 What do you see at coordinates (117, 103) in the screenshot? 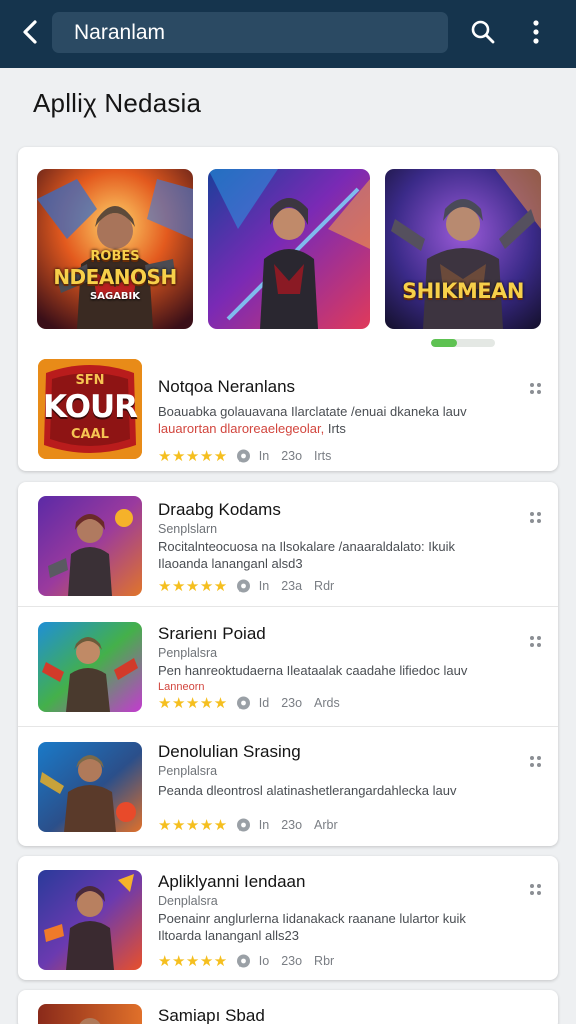
I see `page-title: Aplliχ Nedasia` at bounding box center [117, 103].